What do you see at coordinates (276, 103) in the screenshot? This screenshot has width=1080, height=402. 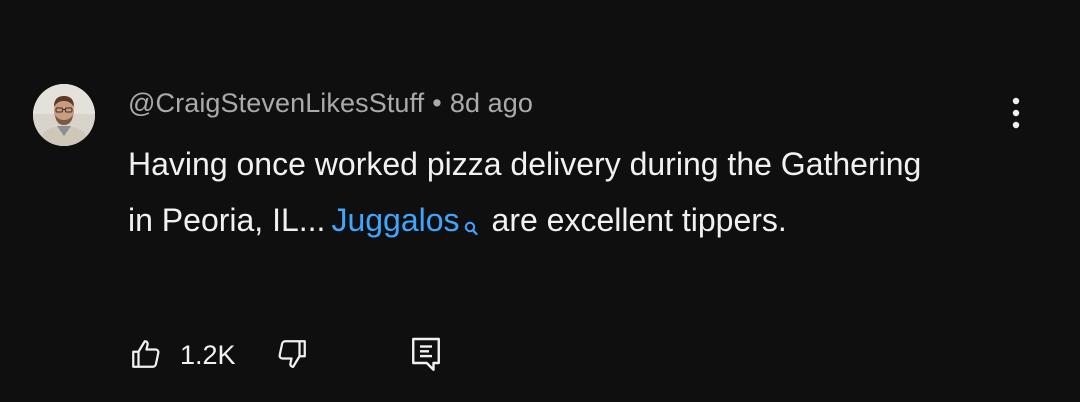 I see `author-handle: @CraigStevenLikesStuff` at bounding box center [276, 103].